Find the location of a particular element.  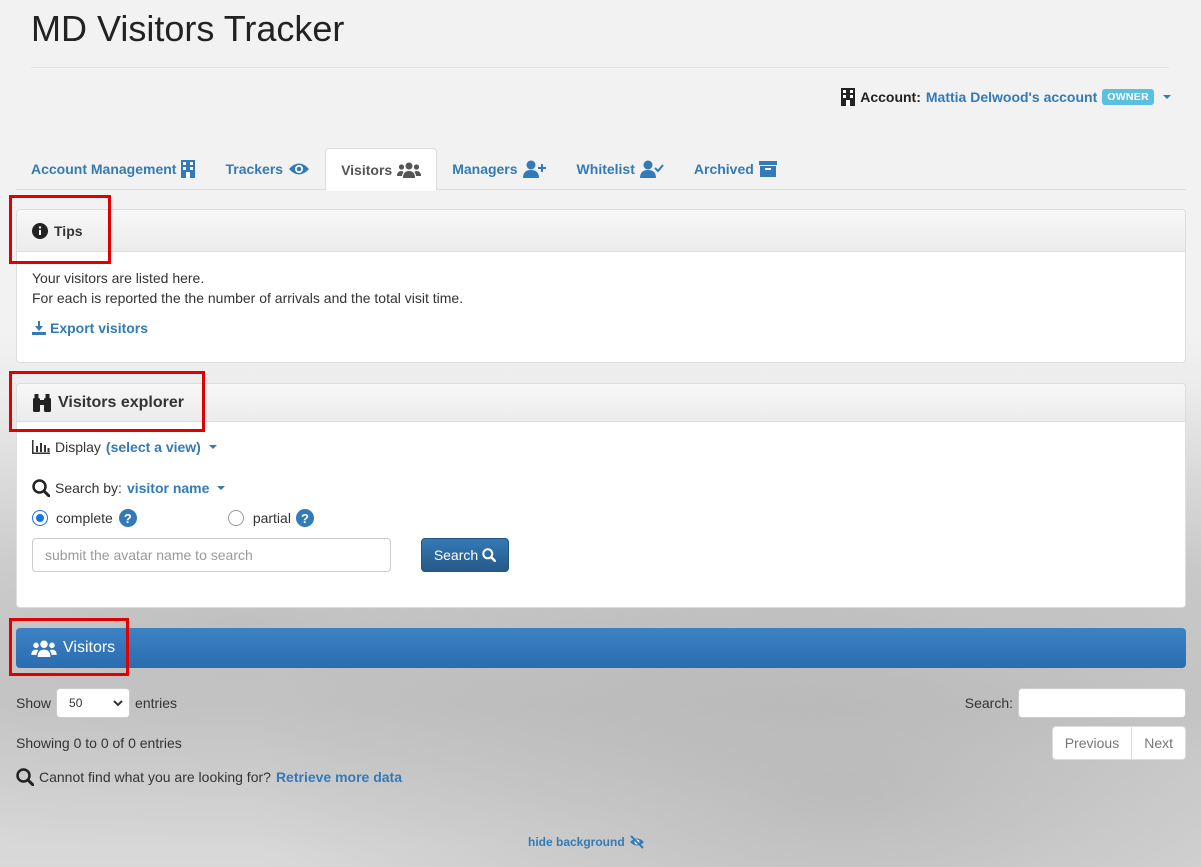

cannot-find-text: Cannot find what you are looking for? is located at coordinates (155, 777).